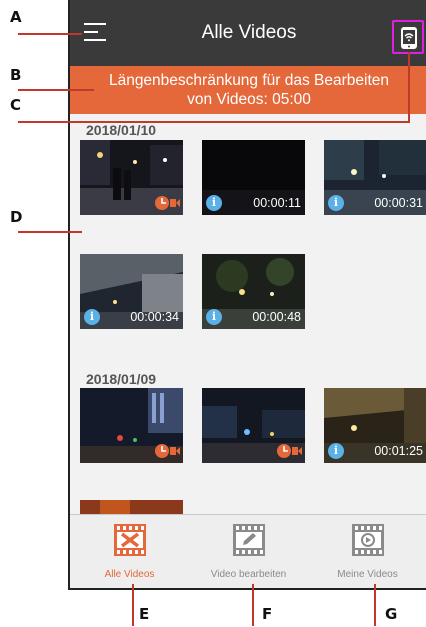  Describe the element at coordinates (398, 203) in the screenshot. I see `video-duration: 00:00:31` at that location.